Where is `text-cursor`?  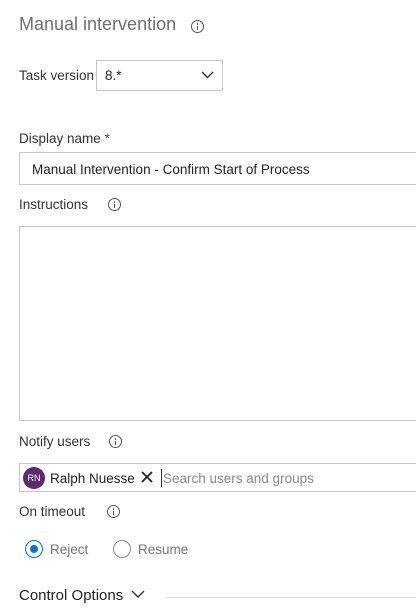 text-cursor is located at coordinates (161, 478).